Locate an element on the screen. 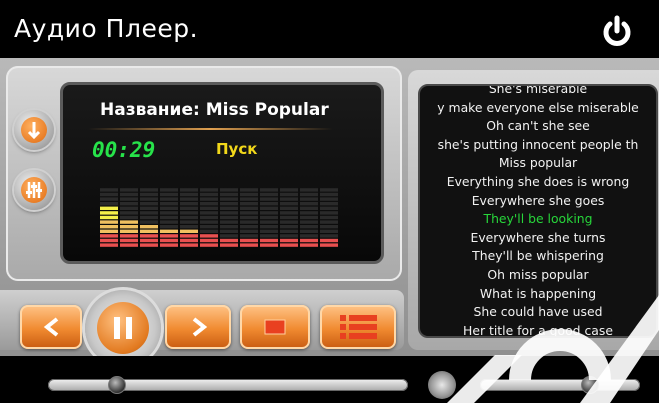 The height and width of the screenshot is (403, 659). lyric-line: Oh miss popular is located at coordinates (538, 274).